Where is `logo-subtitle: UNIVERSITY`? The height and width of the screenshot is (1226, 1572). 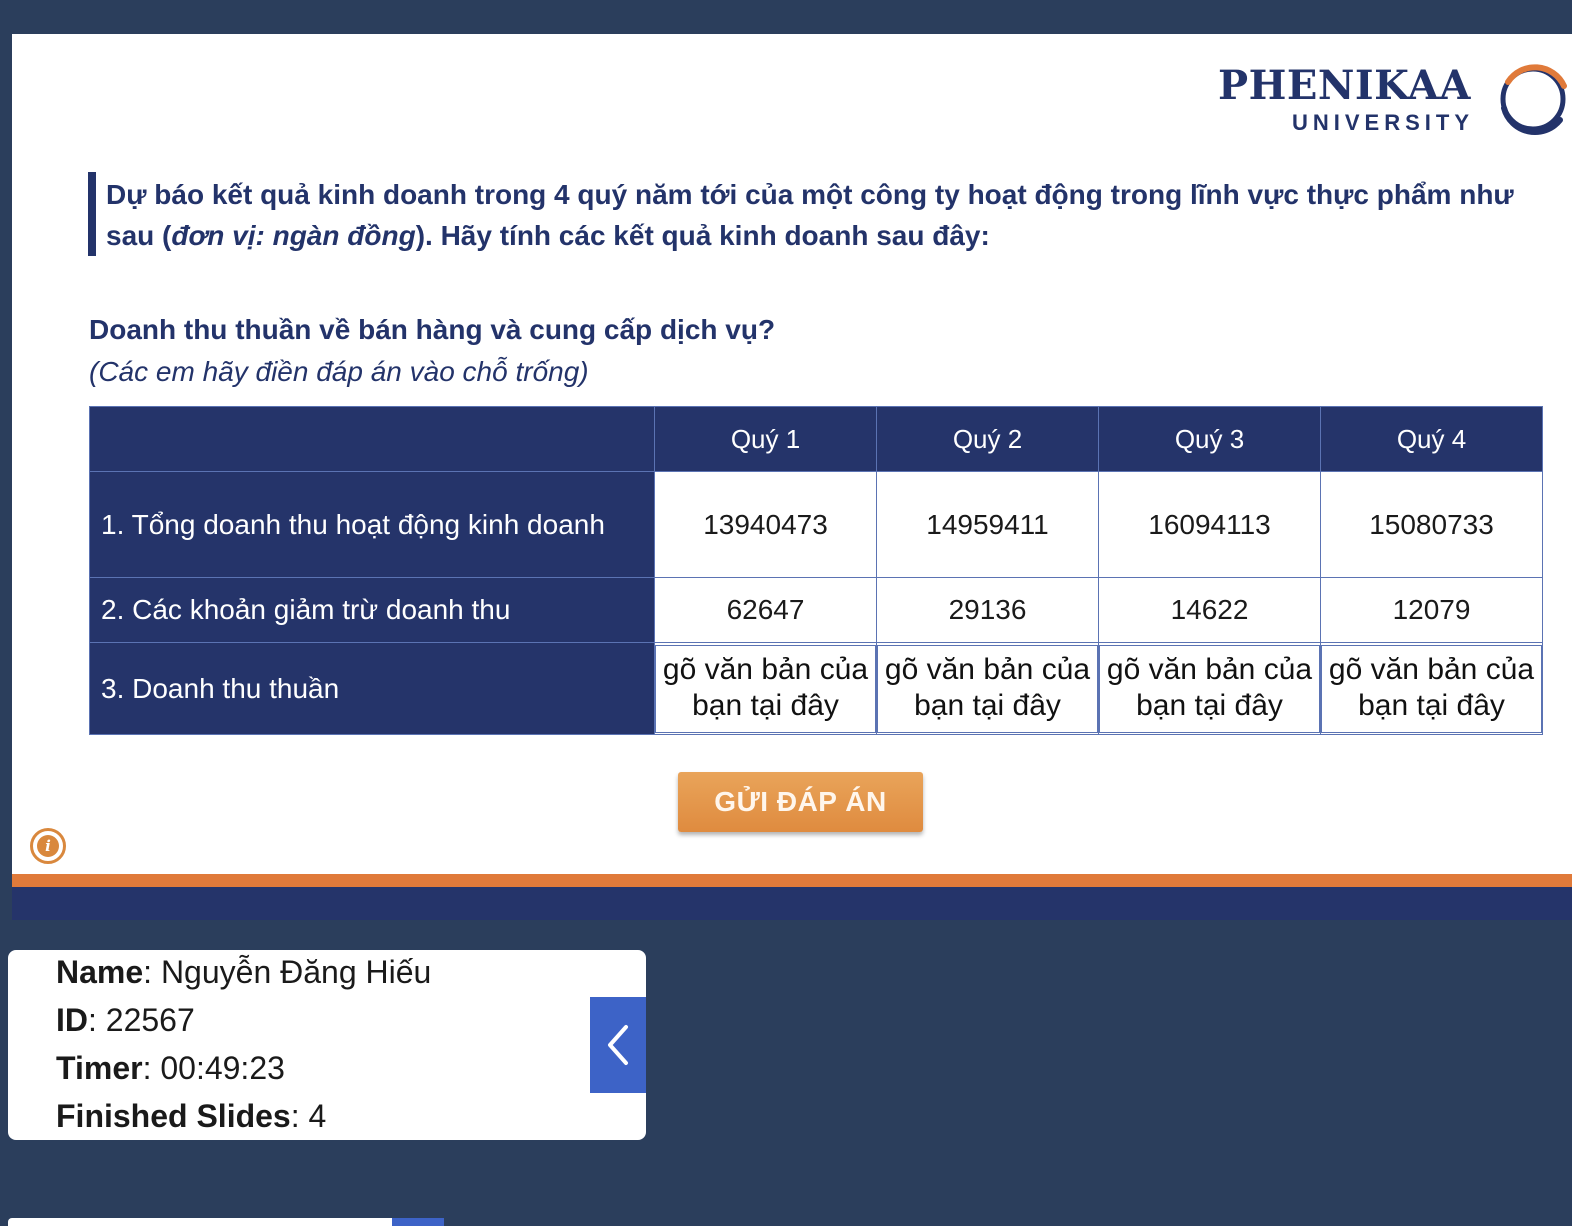
logo-subtitle: UNIVERSITY is located at coordinates (1383, 122).